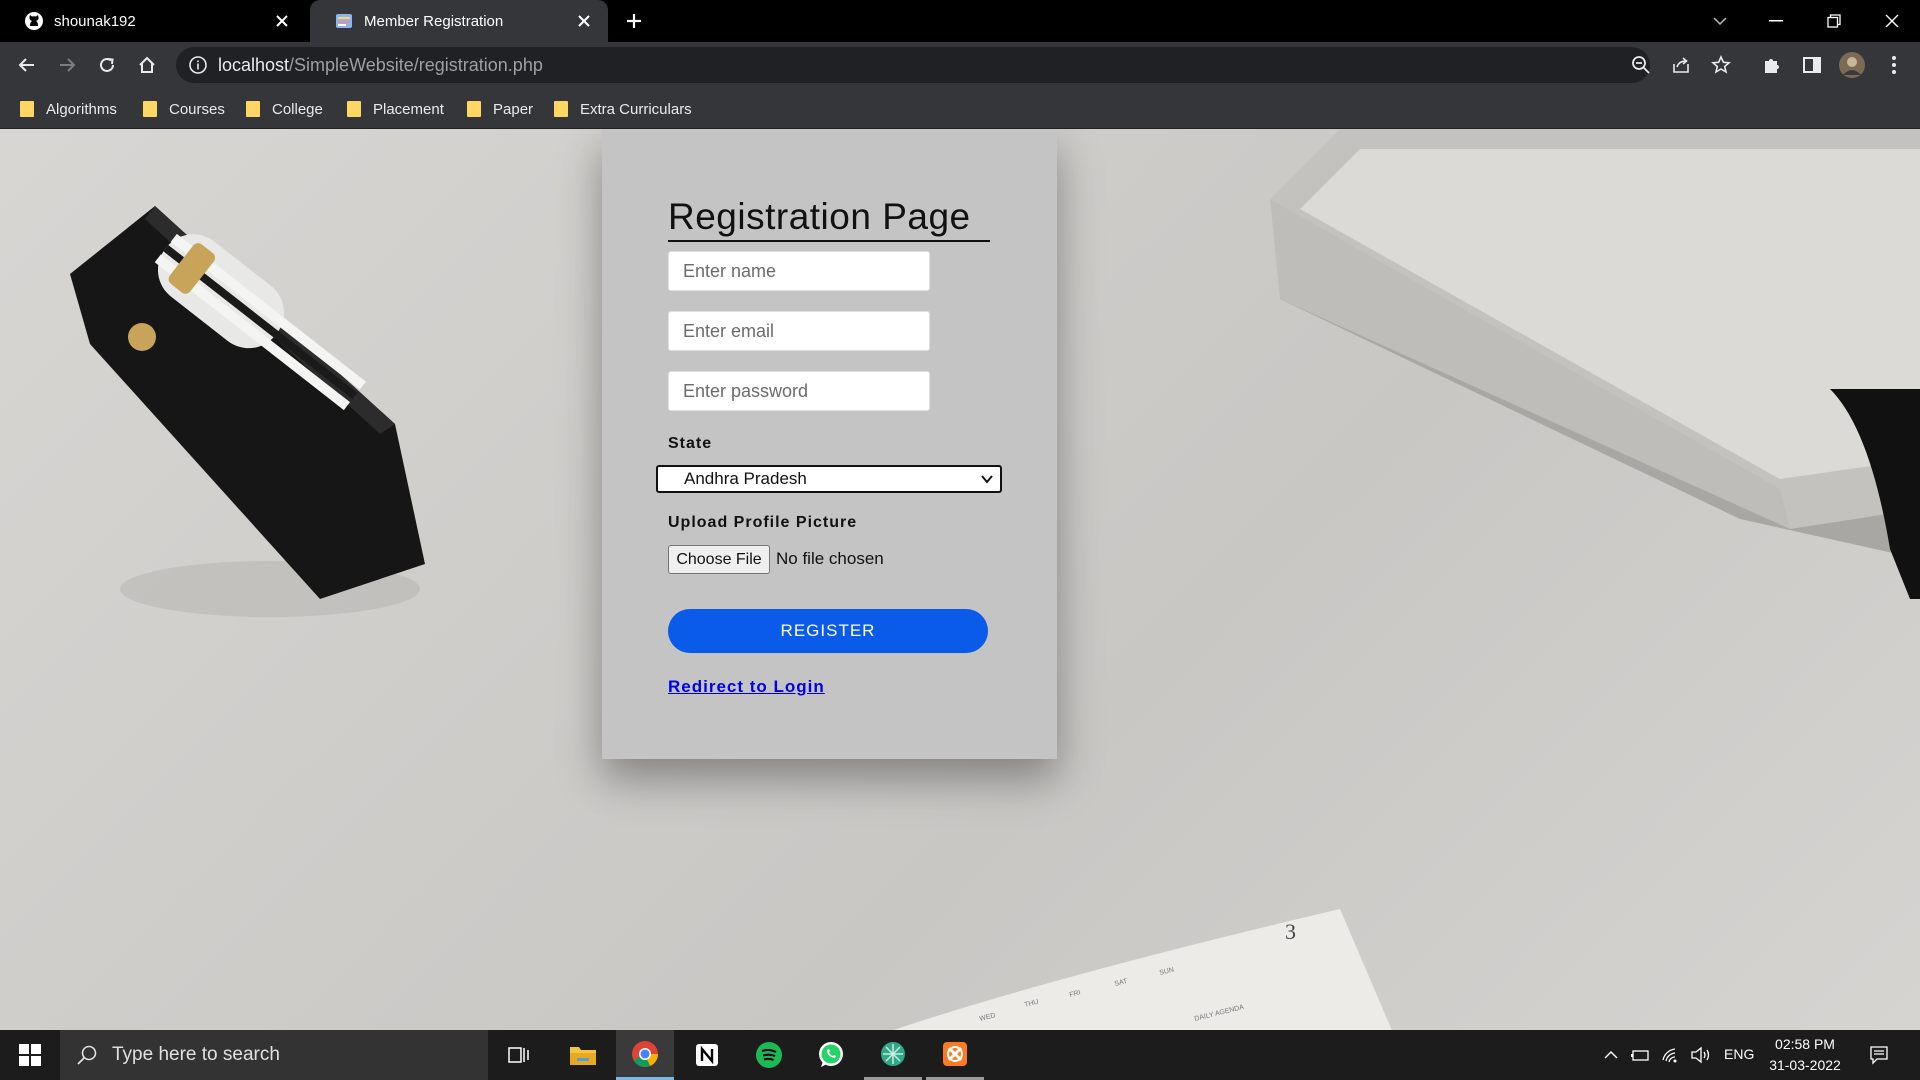  I want to click on url-path: /SimpleWebsite/registration.php, so click(416, 65).